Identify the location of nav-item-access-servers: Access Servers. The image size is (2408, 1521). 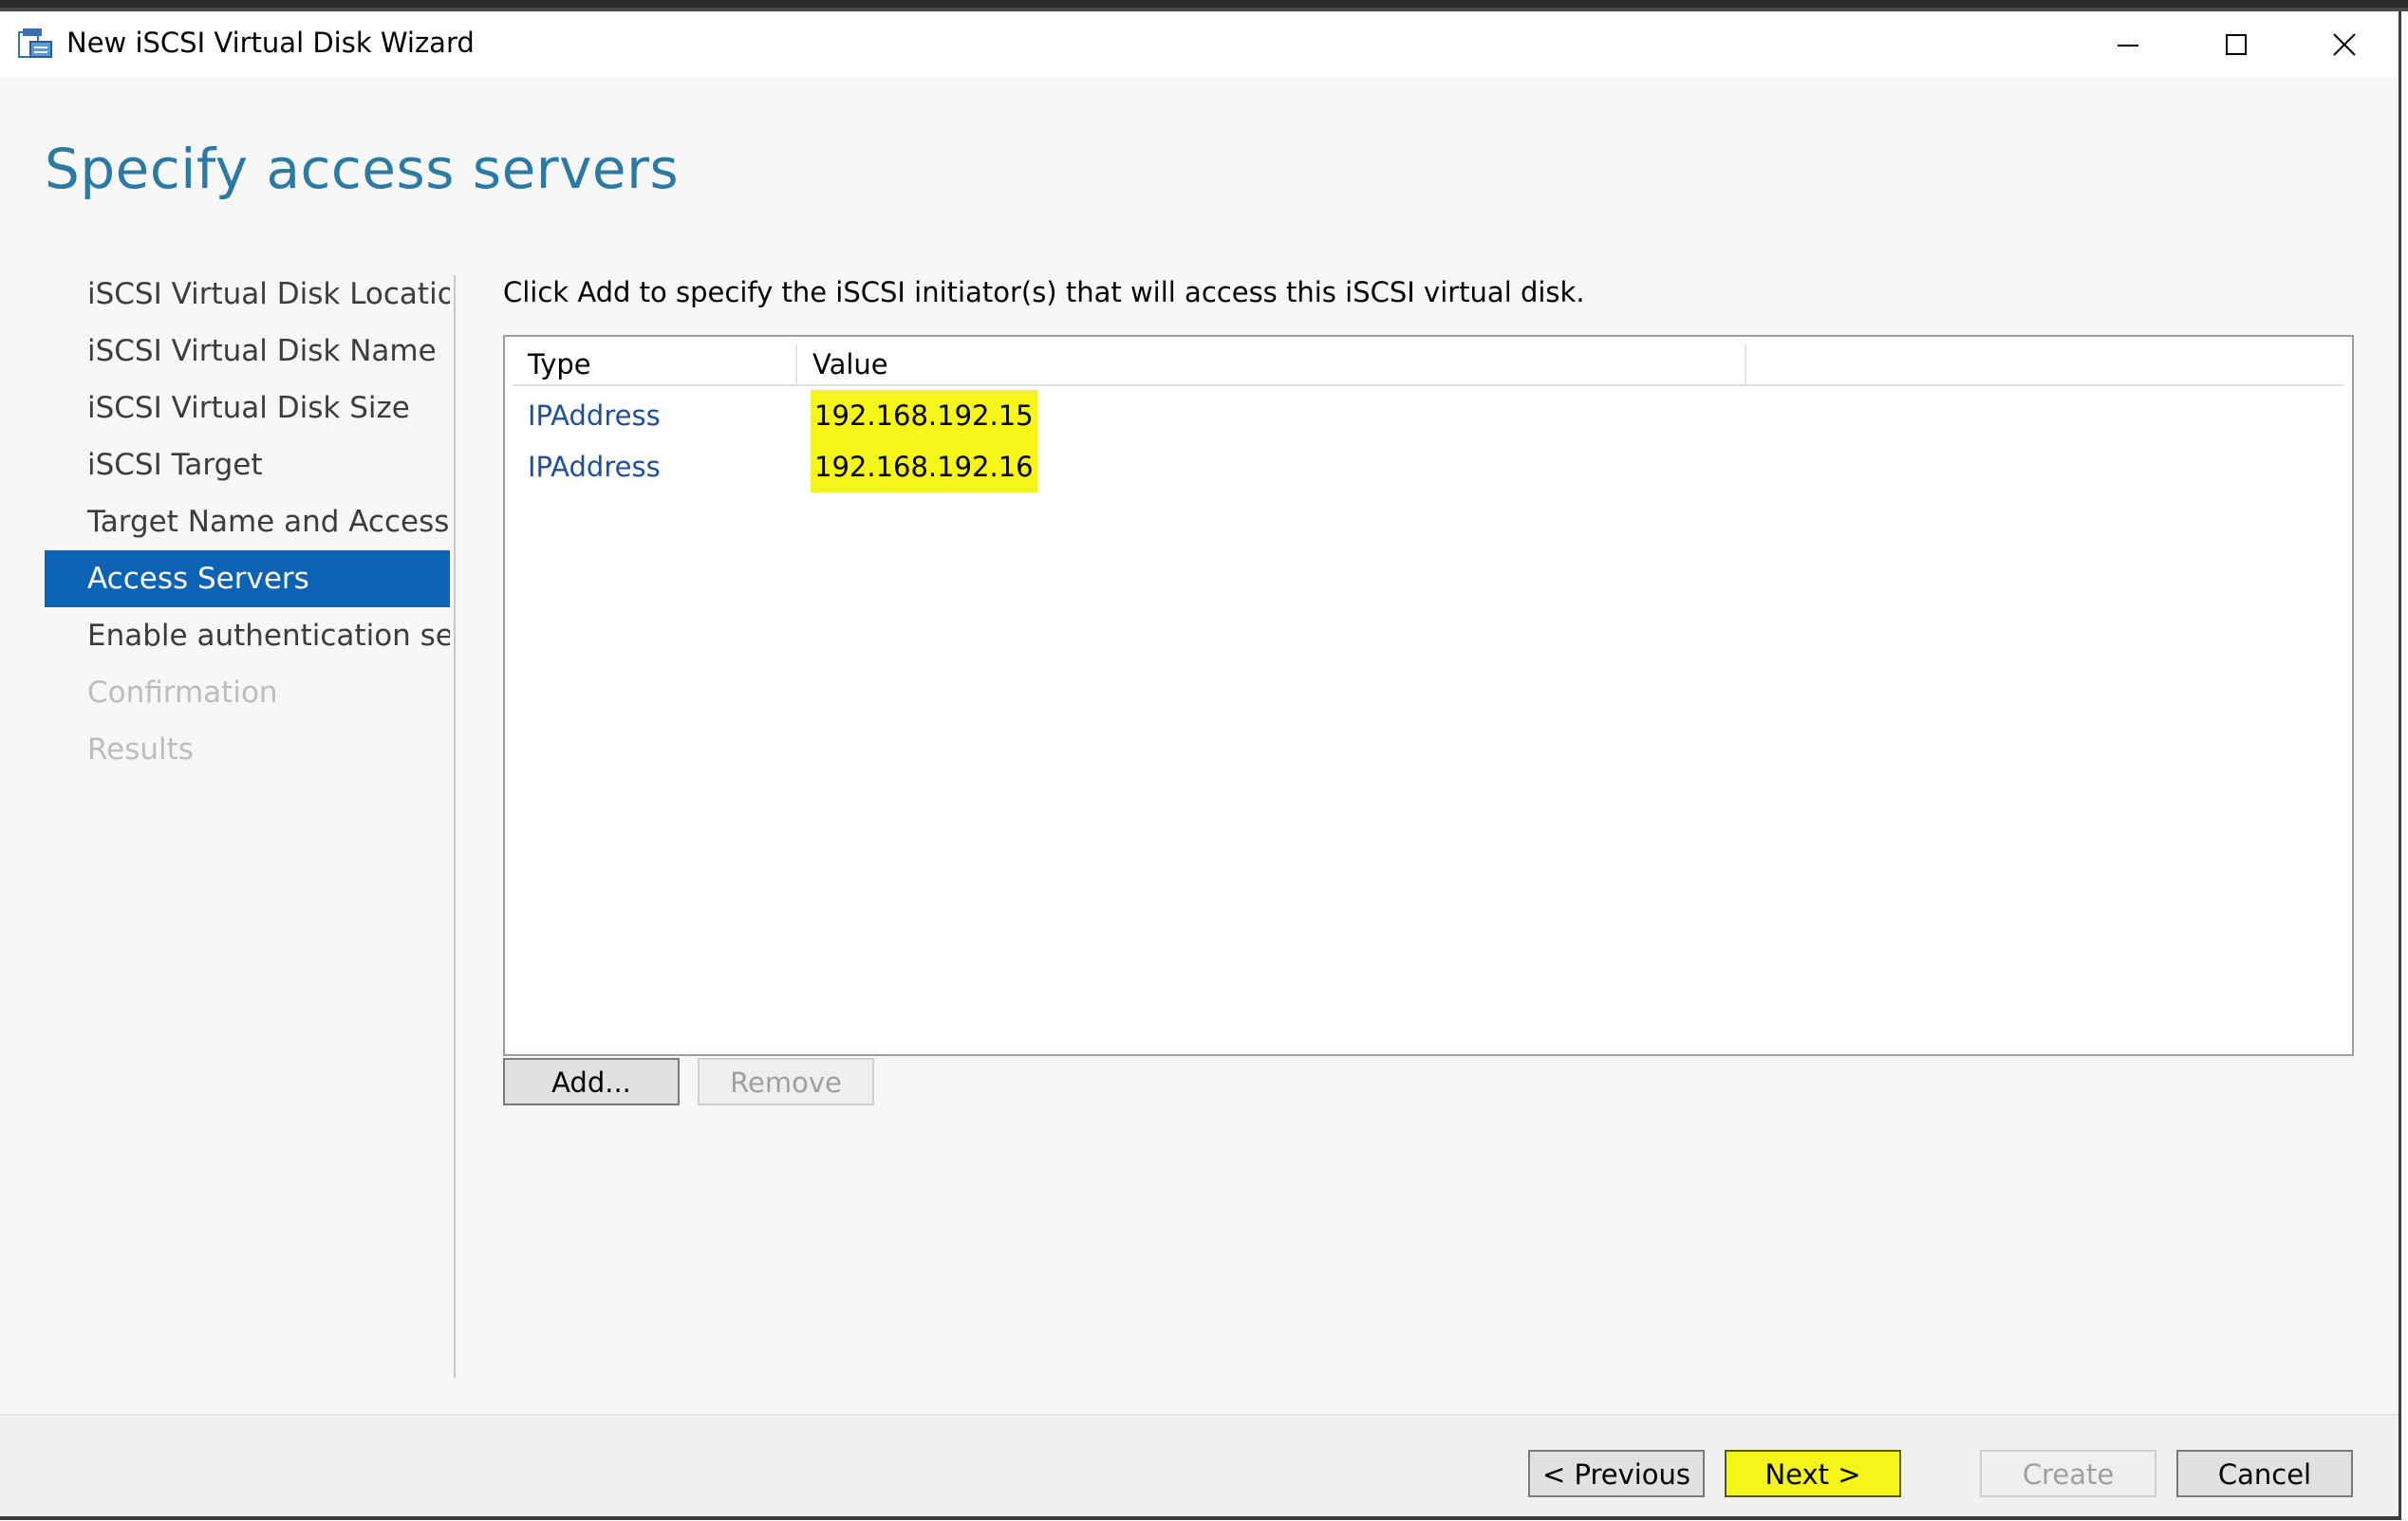
(247, 578).